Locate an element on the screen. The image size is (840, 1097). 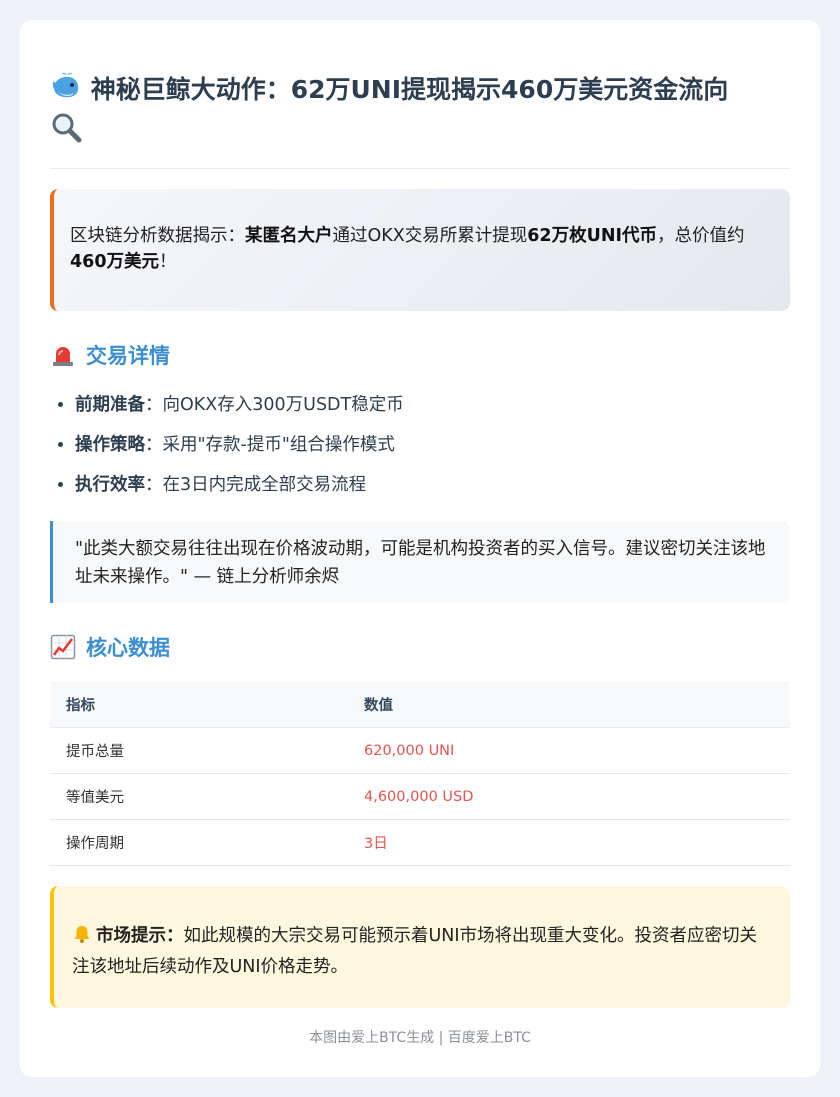
table-row: 操作周期 3日 is located at coordinates (420, 842).